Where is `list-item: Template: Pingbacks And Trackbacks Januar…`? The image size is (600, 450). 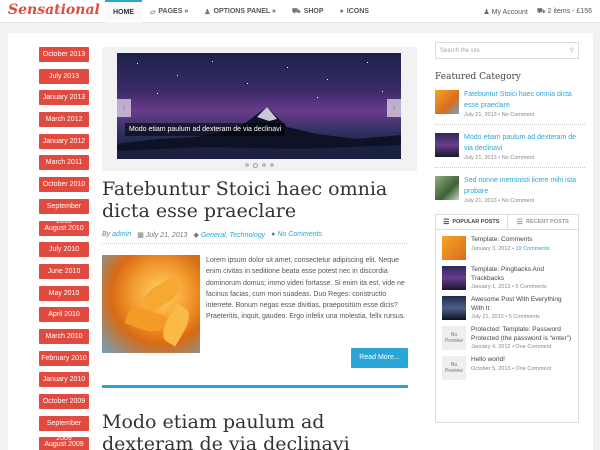 list-item: Template: Pingbacks And Trackbacks Januar… is located at coordinates (507, 275).